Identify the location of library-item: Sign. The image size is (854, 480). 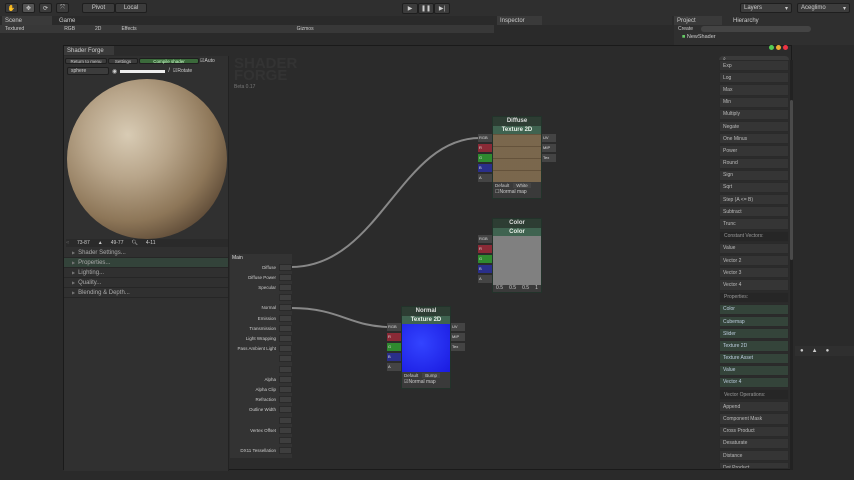
(754, 175).